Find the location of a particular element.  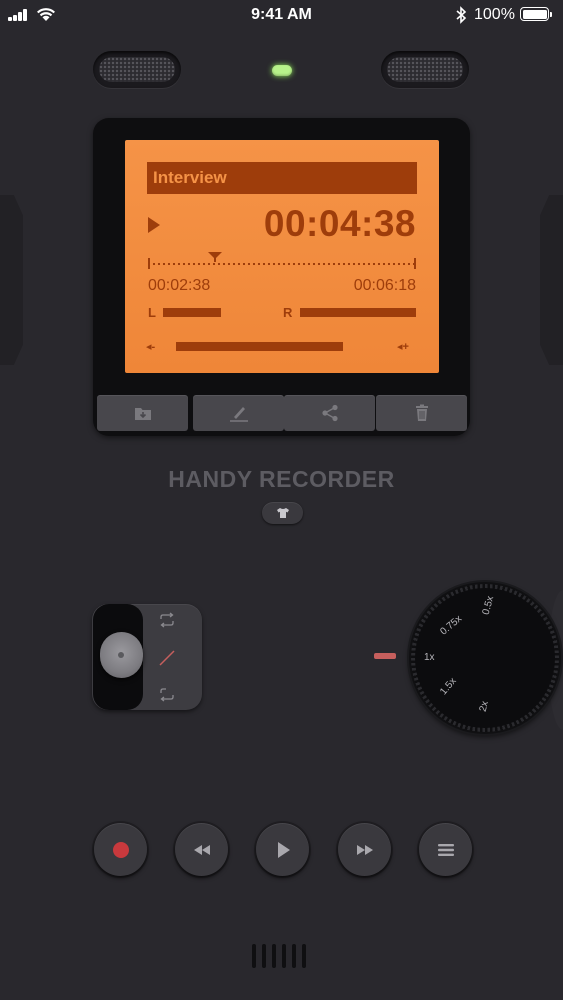

menu-button is located at coordinates (445, 849).